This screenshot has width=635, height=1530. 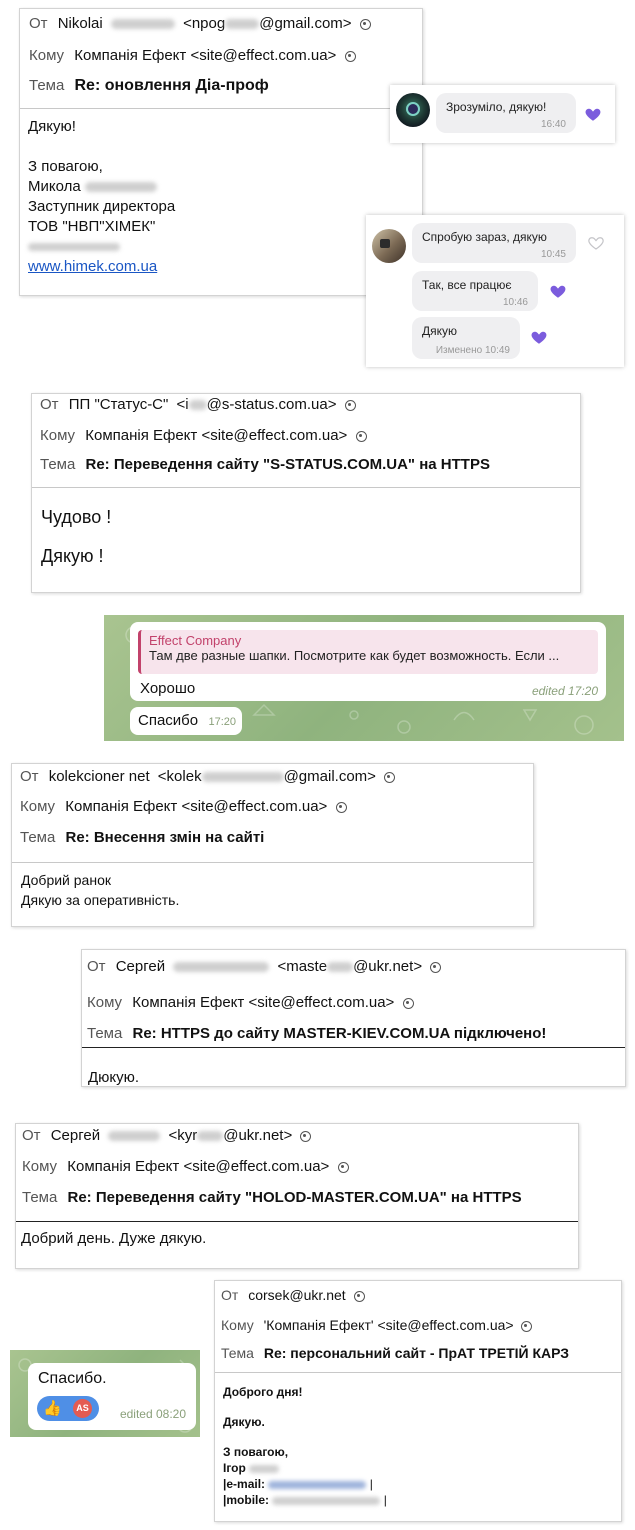 I want to click on message-text: Спасибо, so click(x=168, y=720).